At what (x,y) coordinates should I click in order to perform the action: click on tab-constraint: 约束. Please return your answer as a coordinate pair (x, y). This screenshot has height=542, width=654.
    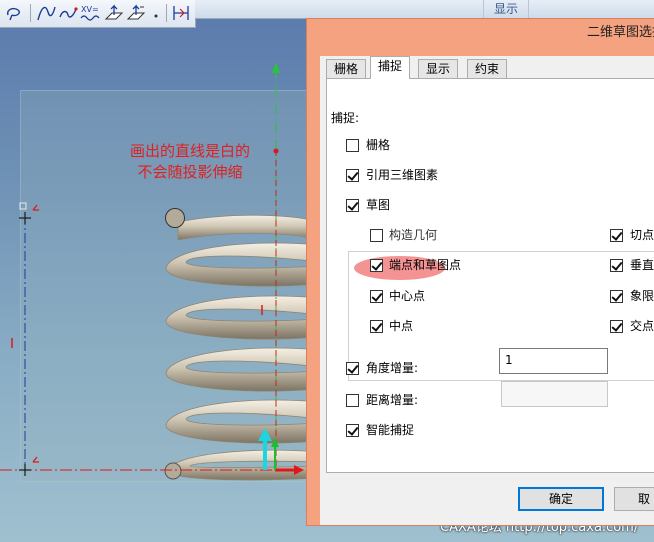
    Looking at the image, I should click on (487, 68).